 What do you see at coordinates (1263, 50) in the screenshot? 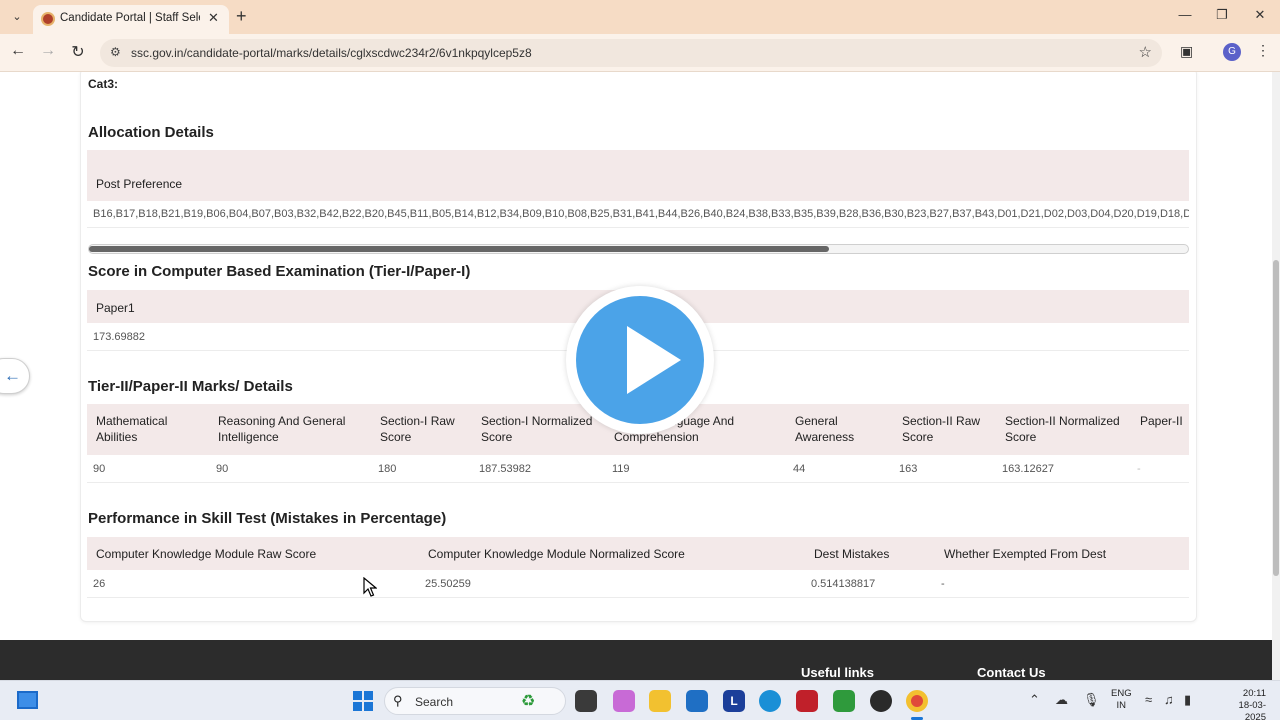
I see `browser-menu-icon: ⋮` at bounding box center [1263, 50].